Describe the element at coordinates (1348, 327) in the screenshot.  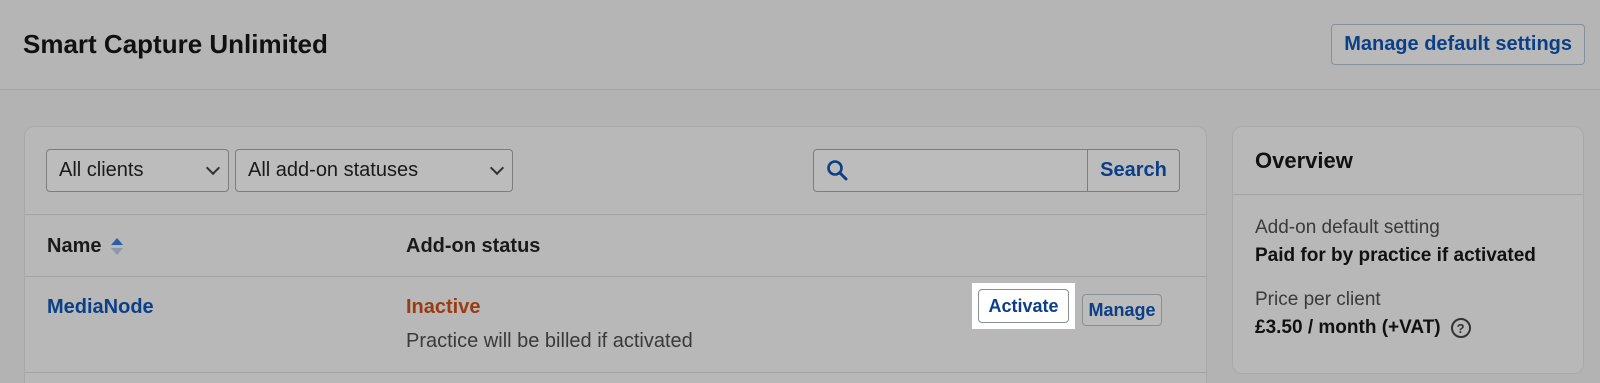
I see `price-value: £3.50 / month (+VAT)` at that location.